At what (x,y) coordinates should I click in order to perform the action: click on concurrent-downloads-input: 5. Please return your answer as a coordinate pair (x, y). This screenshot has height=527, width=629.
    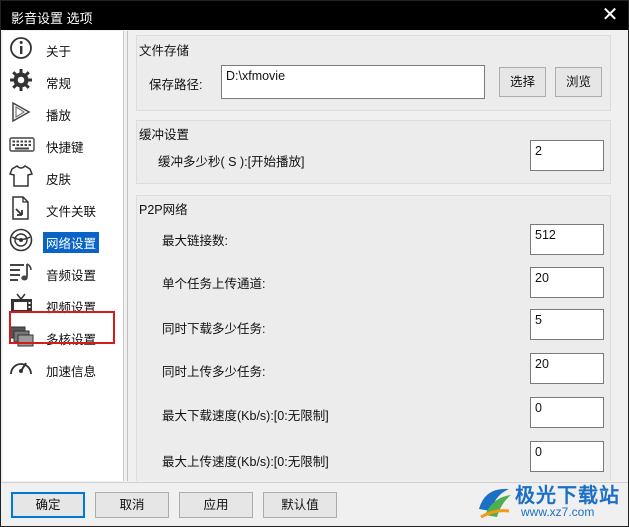
    Looking at the image, I should click on (567, 324).